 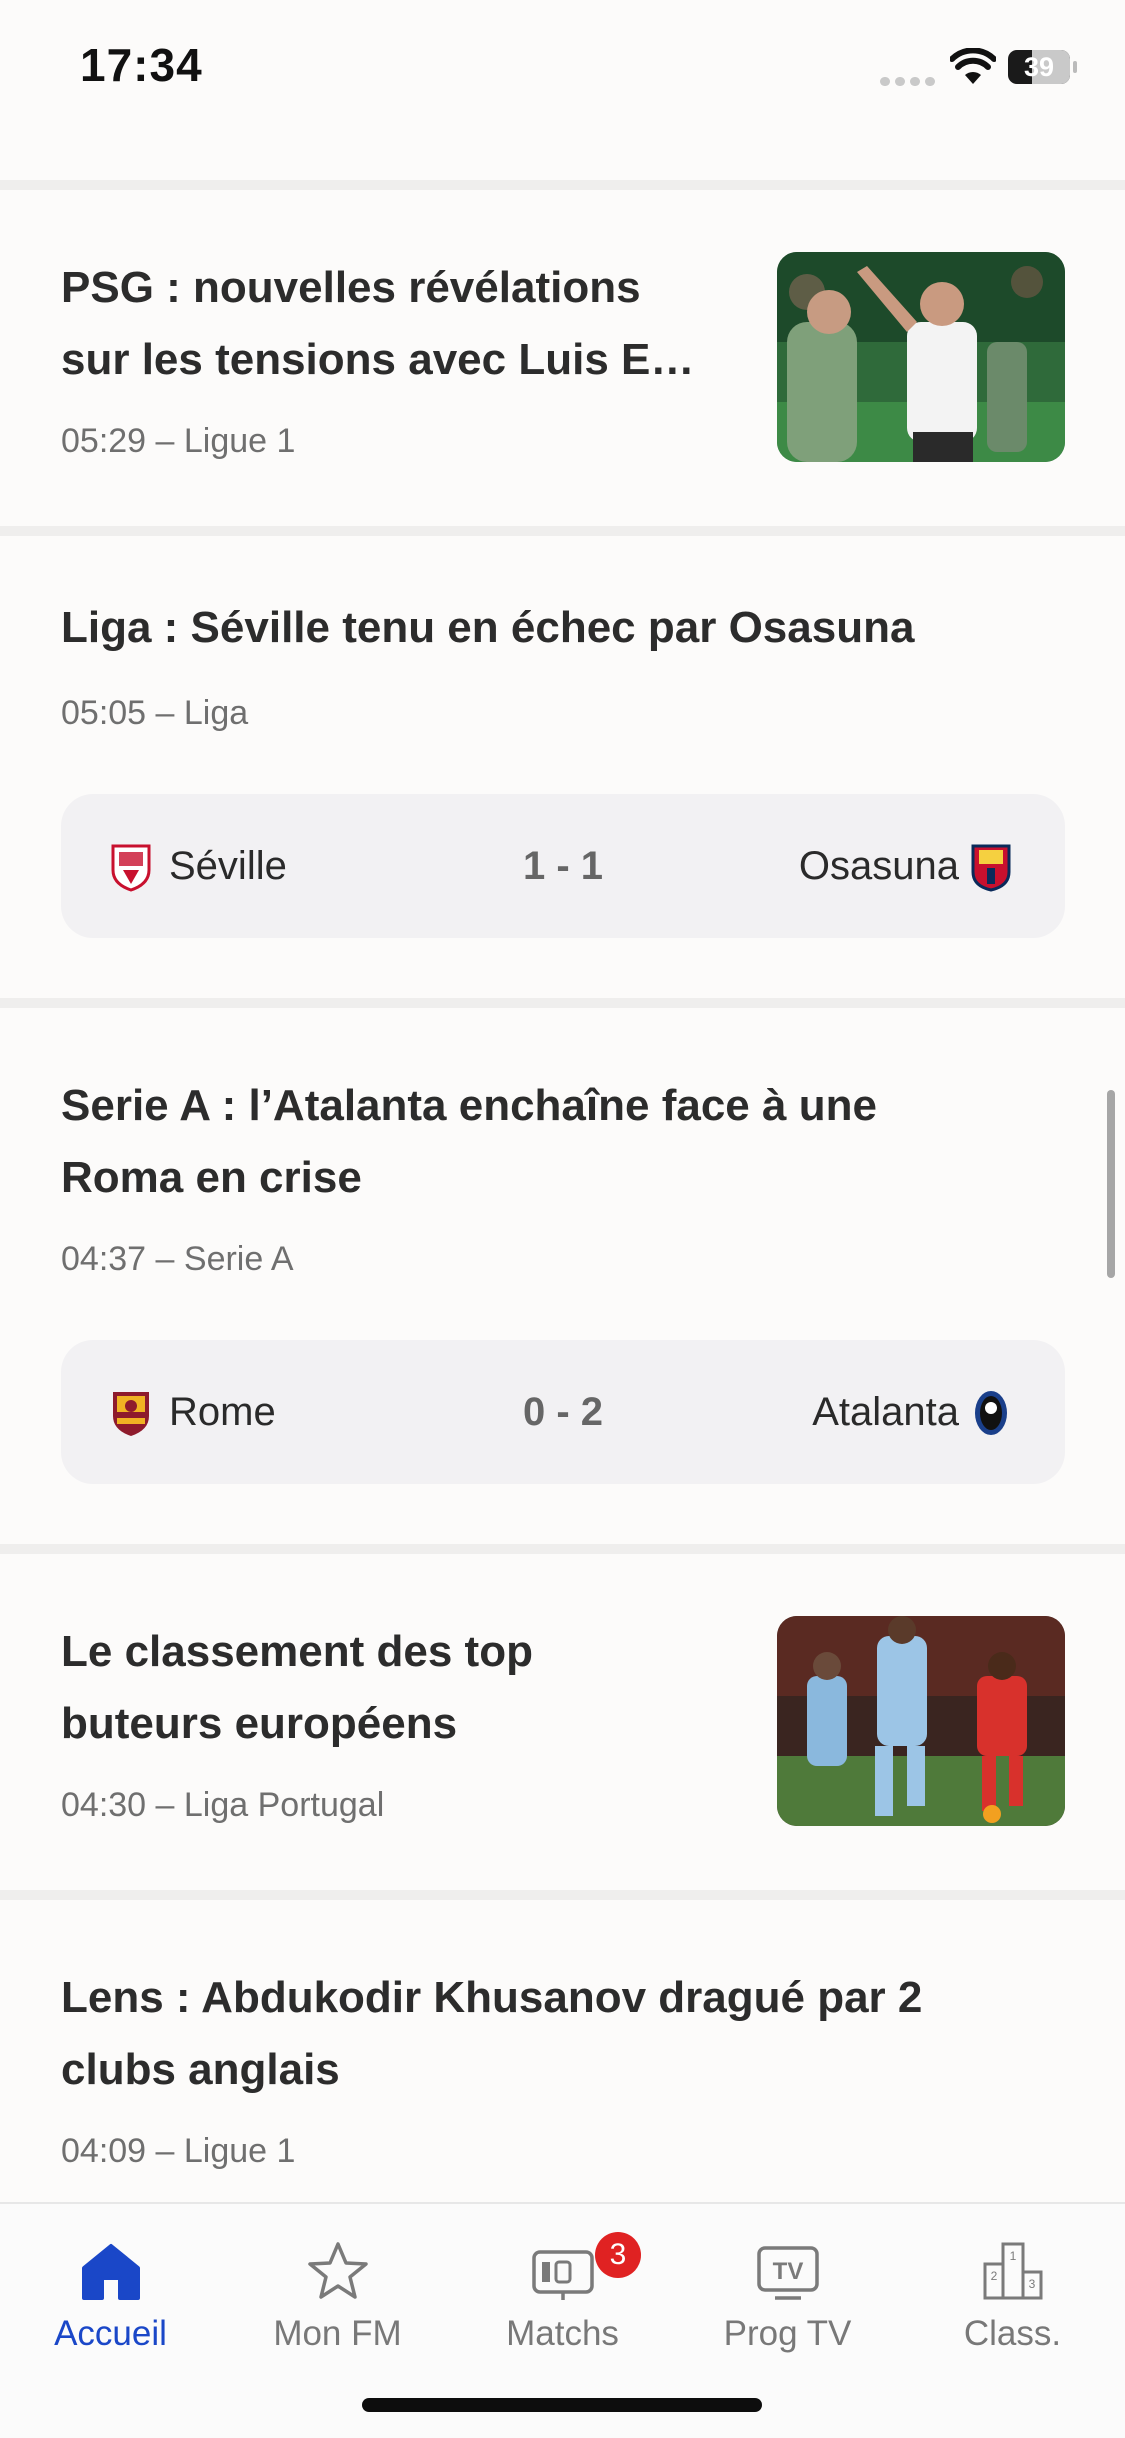 What do you see at coordinates (618, 2255) in the screenshot?
I see `notification-badge: 3` at bounding box center [618, 2255].